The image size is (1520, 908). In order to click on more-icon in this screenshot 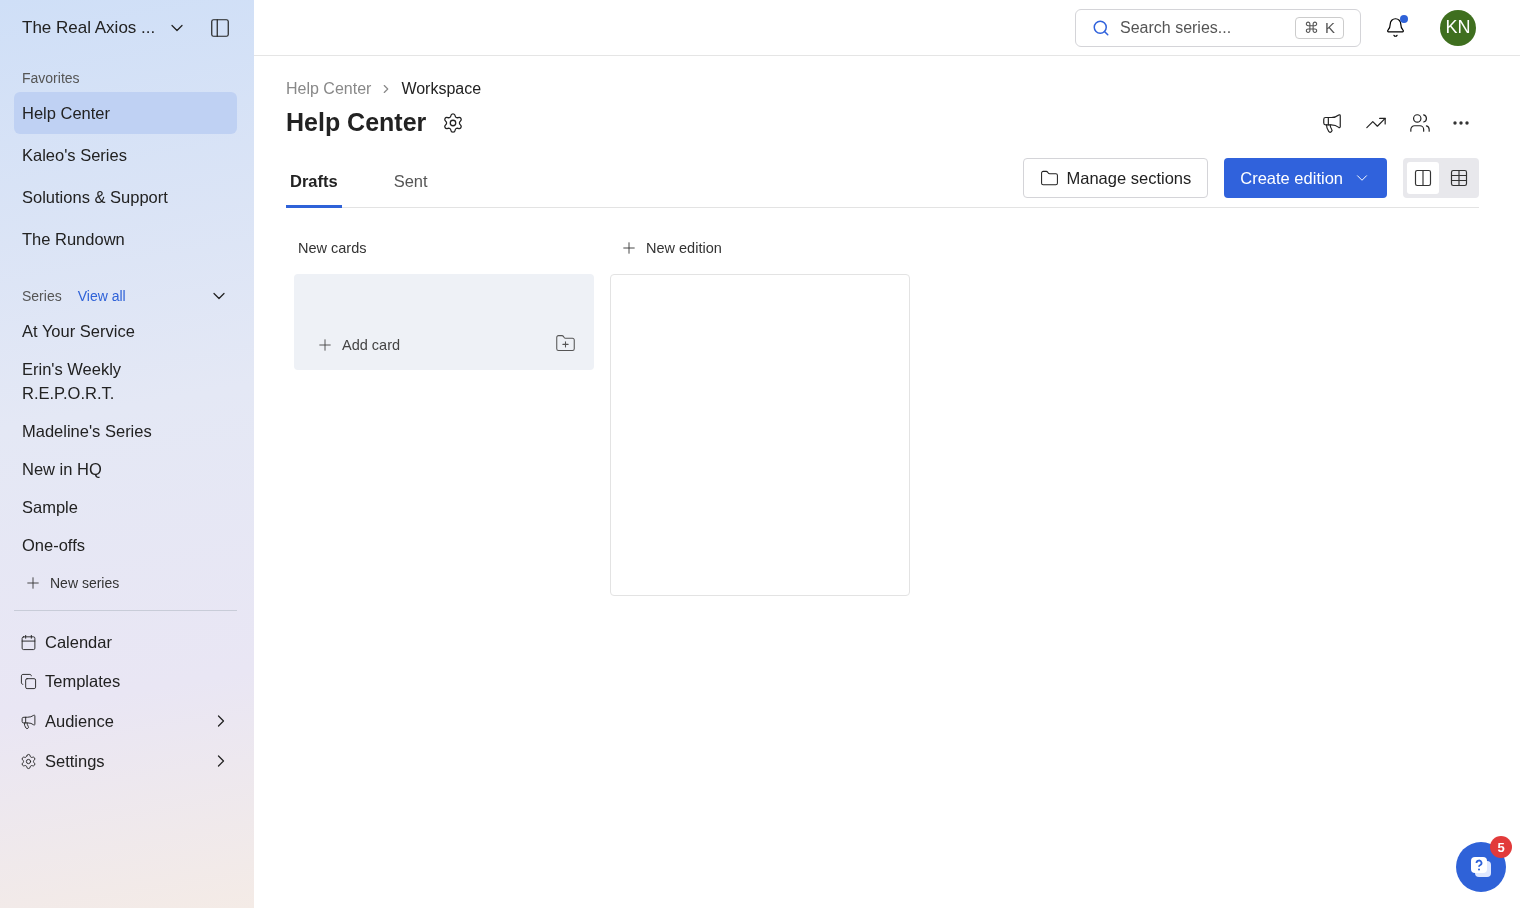, I will do `click(1461, 122)`.